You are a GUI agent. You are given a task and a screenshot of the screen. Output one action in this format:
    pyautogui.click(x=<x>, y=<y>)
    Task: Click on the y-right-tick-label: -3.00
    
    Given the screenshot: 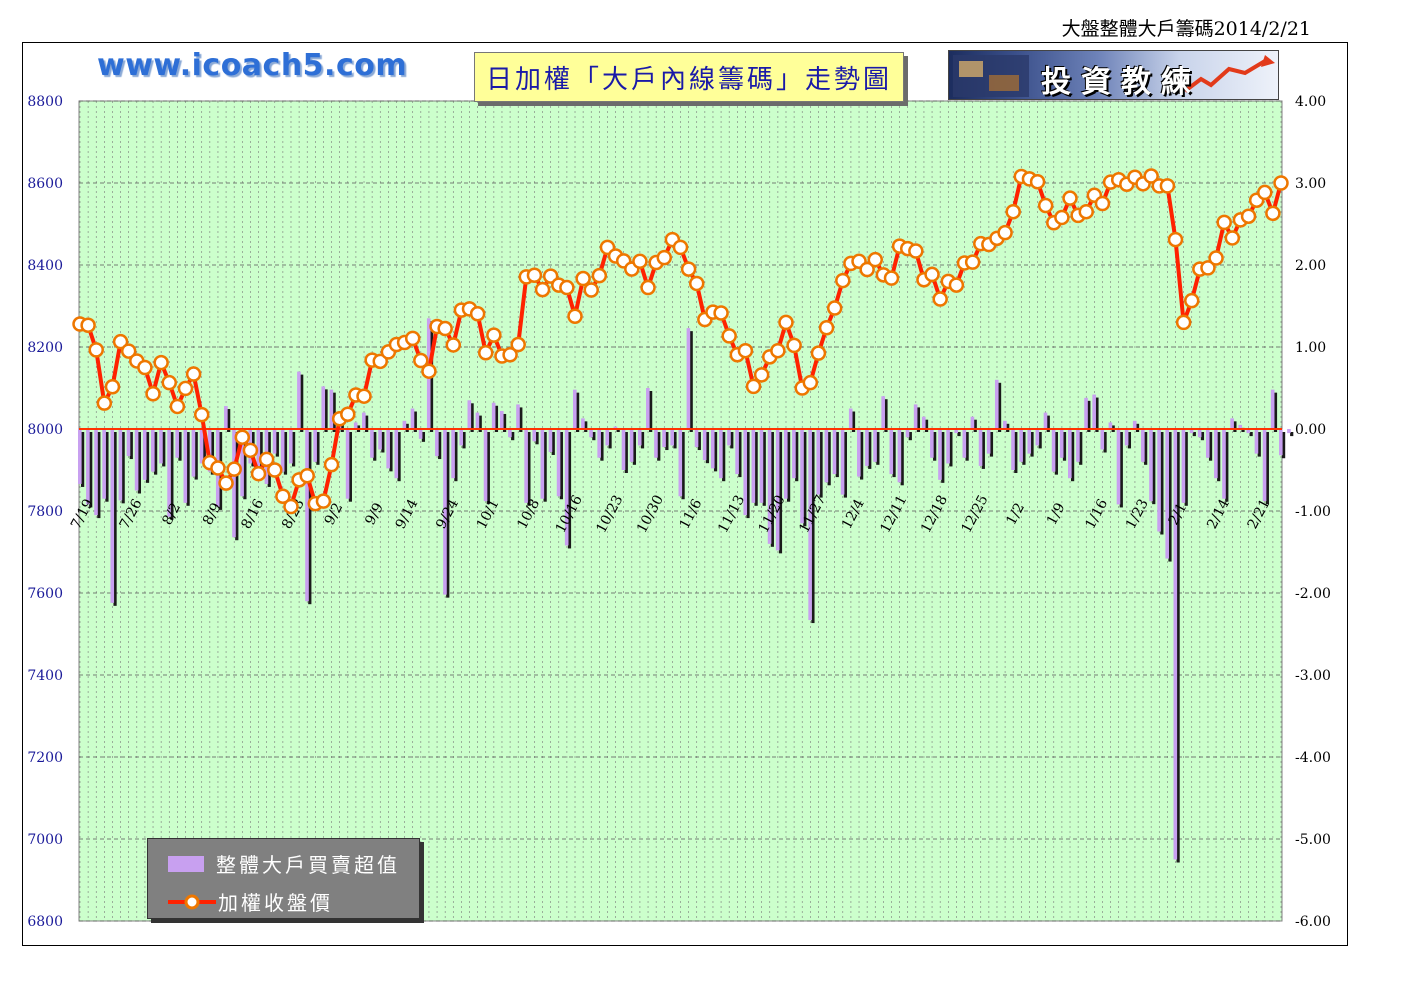 What is the action you would take?
    pyautogui.click(x=1313, y=676)
    